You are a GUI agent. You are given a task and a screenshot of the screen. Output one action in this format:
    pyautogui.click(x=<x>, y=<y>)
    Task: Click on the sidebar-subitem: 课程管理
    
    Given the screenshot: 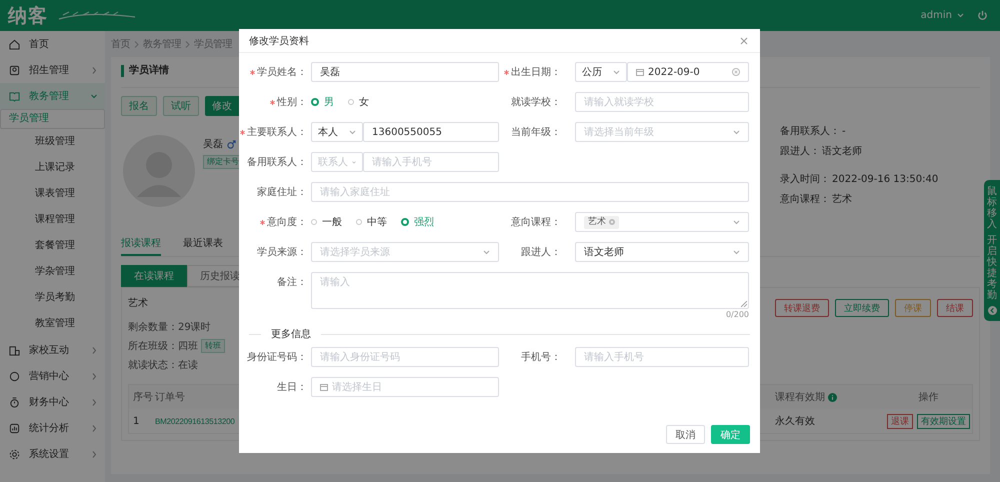 What is the action you would take?
    pyautogui.click(x=52, y=220)
    